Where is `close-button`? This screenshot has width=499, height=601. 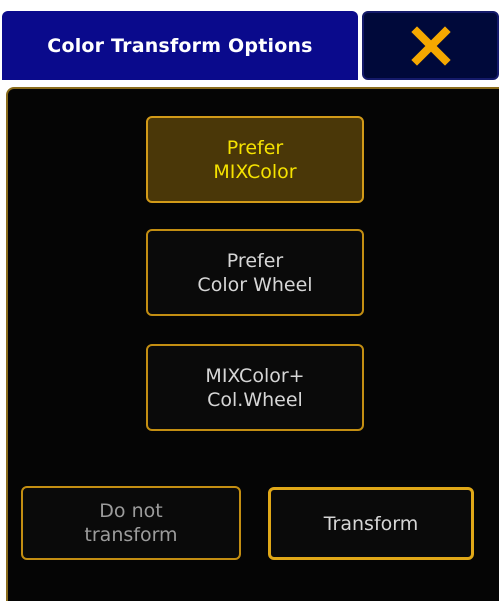 close-button is located at coordinates (430, 45).